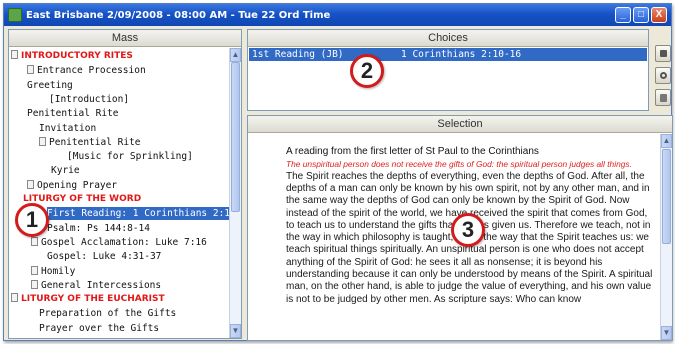  I want to click on refresh-icon, so click(663, 75).